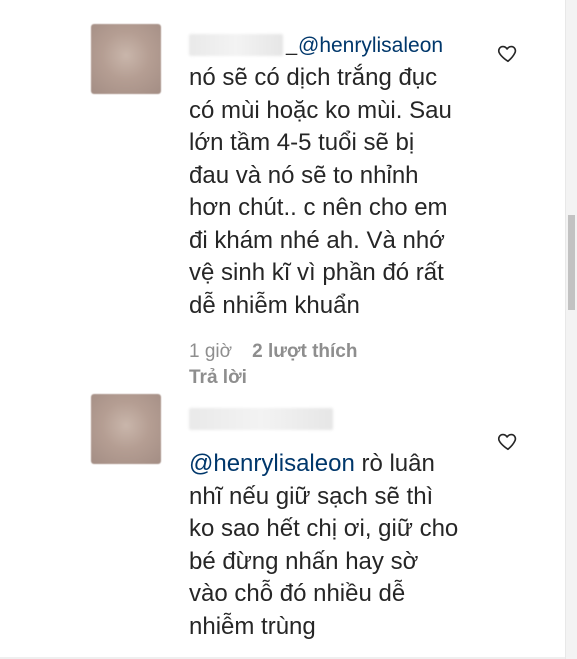 This screenshot has width=577, height=659. I want to click on comment-line: nó sẽ có dịch trắng đục, so click(313, 77).